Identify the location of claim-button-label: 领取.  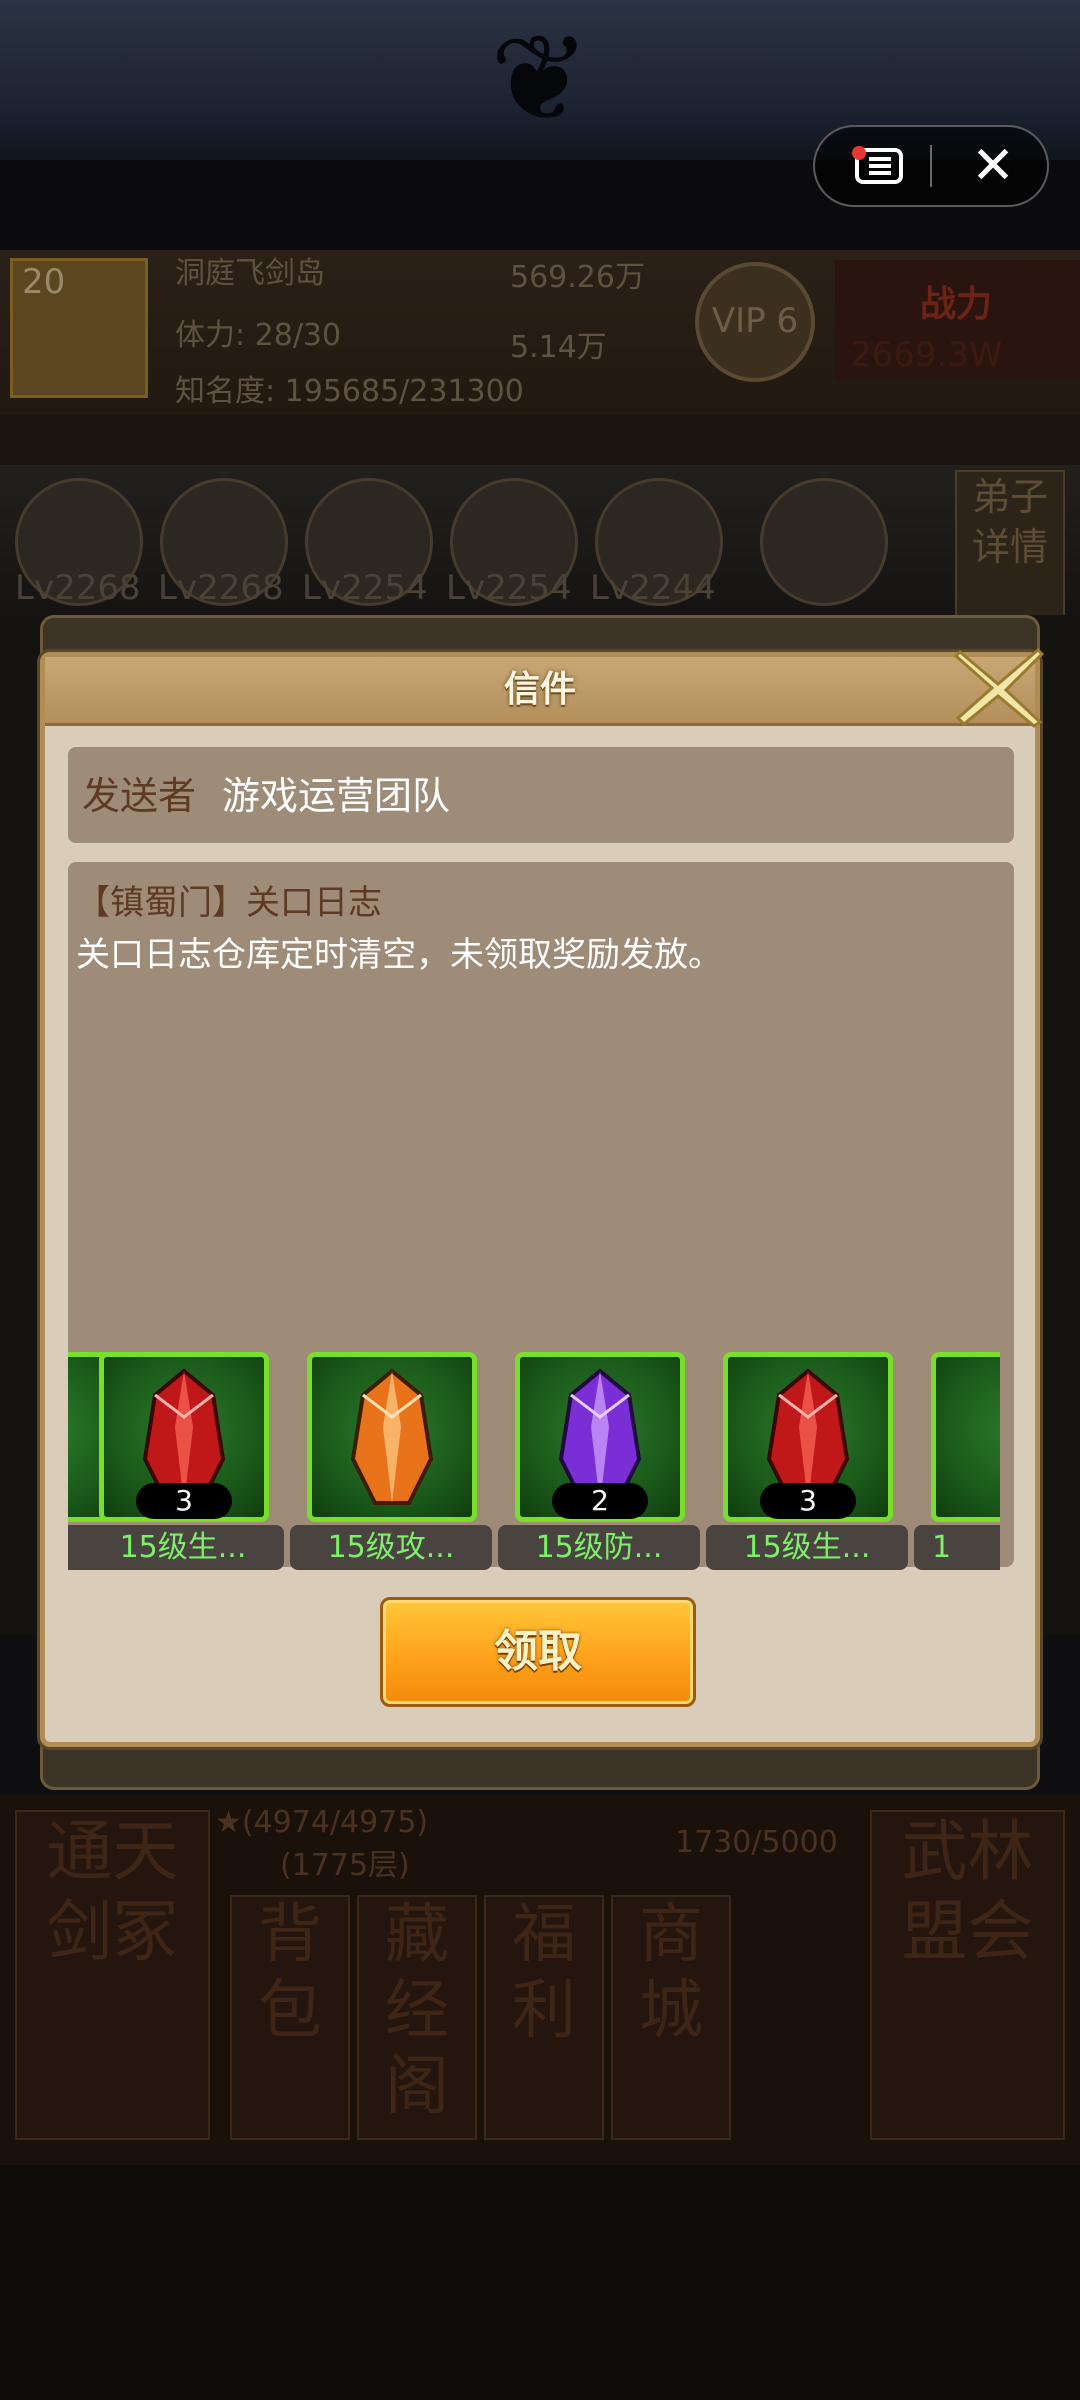
(538, 1652).